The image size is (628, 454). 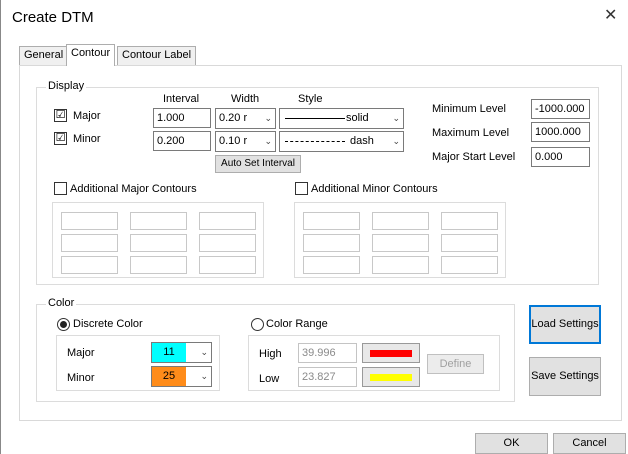 What do you see at coordinates (362, 141) in the screenshot?
I see `minor-style-value: dash` at bounding box center [362, 141].